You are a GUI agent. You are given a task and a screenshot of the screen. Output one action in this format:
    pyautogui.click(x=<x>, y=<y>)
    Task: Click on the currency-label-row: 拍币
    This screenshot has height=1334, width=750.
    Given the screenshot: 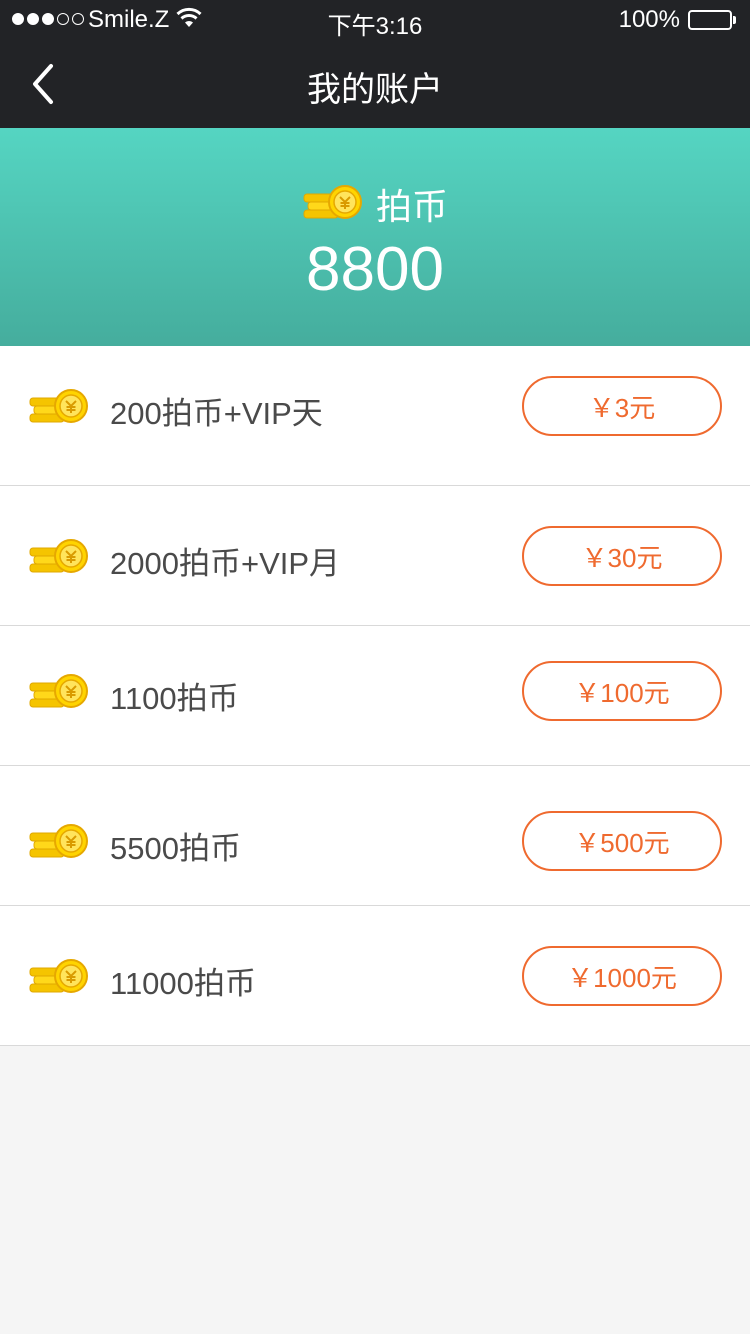 What is the action you would take?
    pyautogui.click(x=375, y=204)
    